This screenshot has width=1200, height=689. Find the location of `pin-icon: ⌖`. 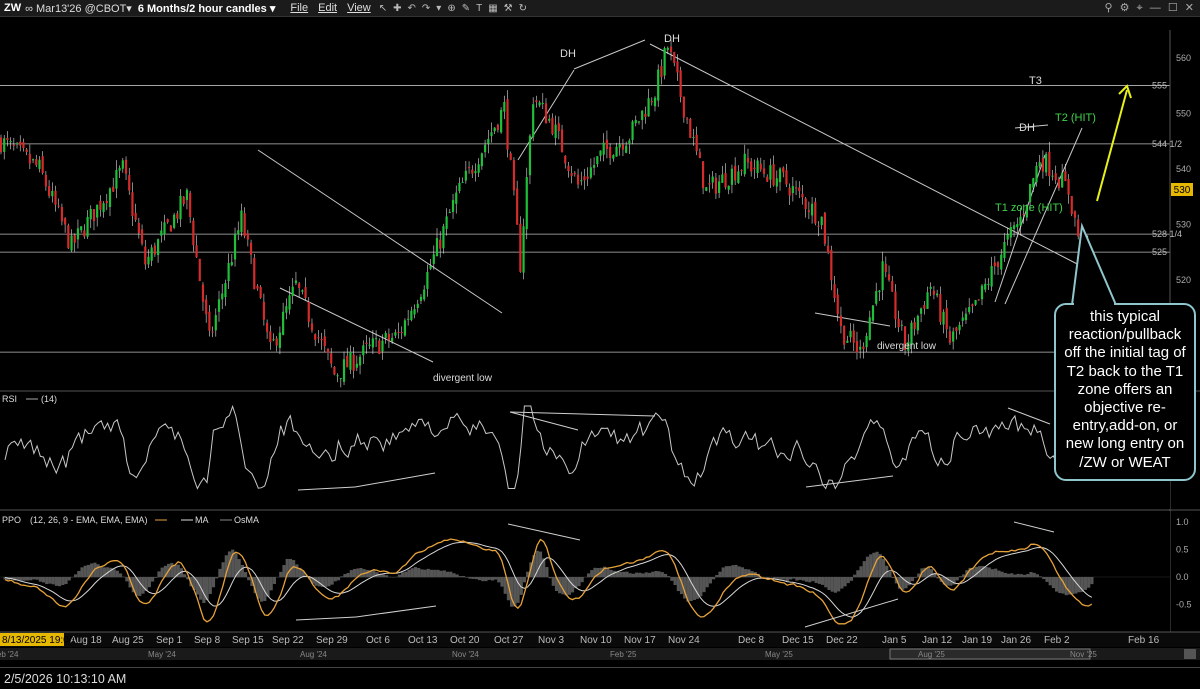

pin-icon: ⌖ is located at coordinates (1140, 8).